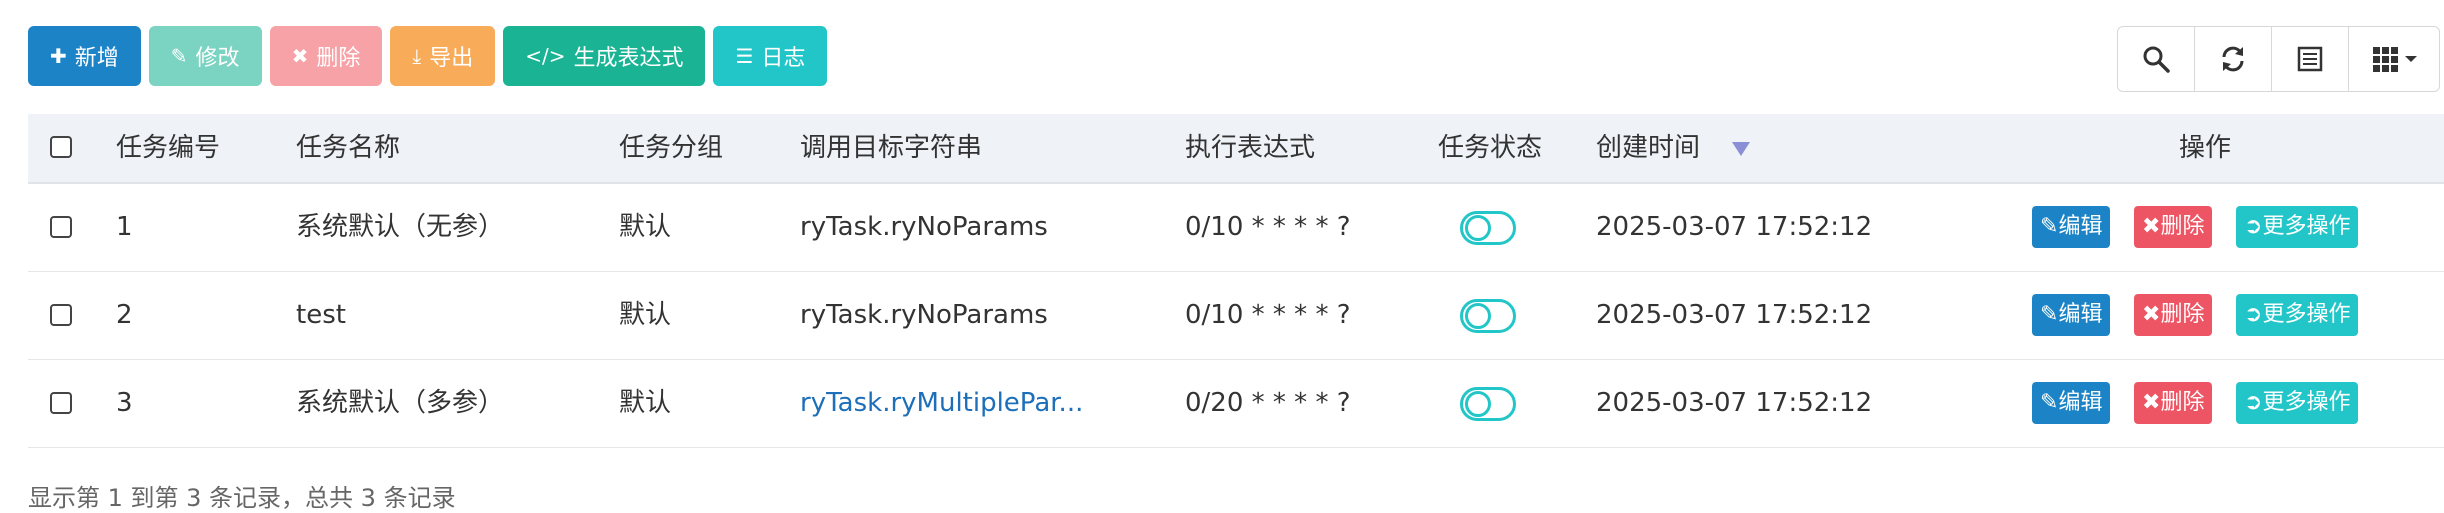  What do you see at coordinates (671, 148) in the screenshot?
I see `header-job-group: 任务分组` at bounding box center [671, 148].